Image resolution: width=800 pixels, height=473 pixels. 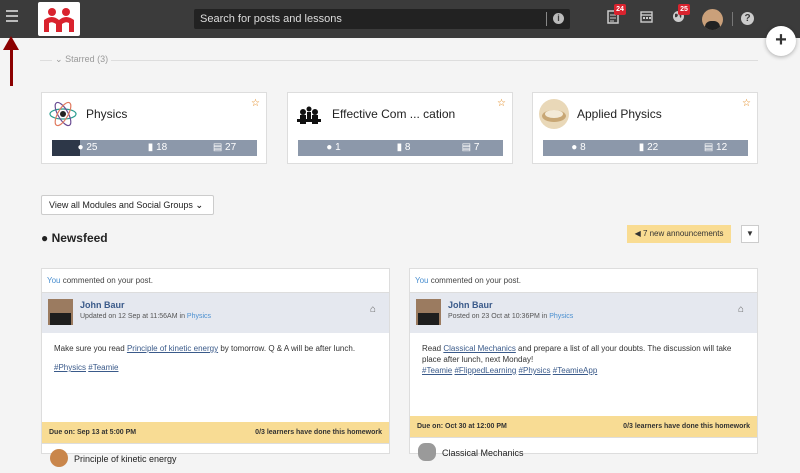 What do you see at coordinates (121, 205) in the screenshot?
I see `view-all-label: View all Modules and Social Groups` at bounding box center [121, 205].